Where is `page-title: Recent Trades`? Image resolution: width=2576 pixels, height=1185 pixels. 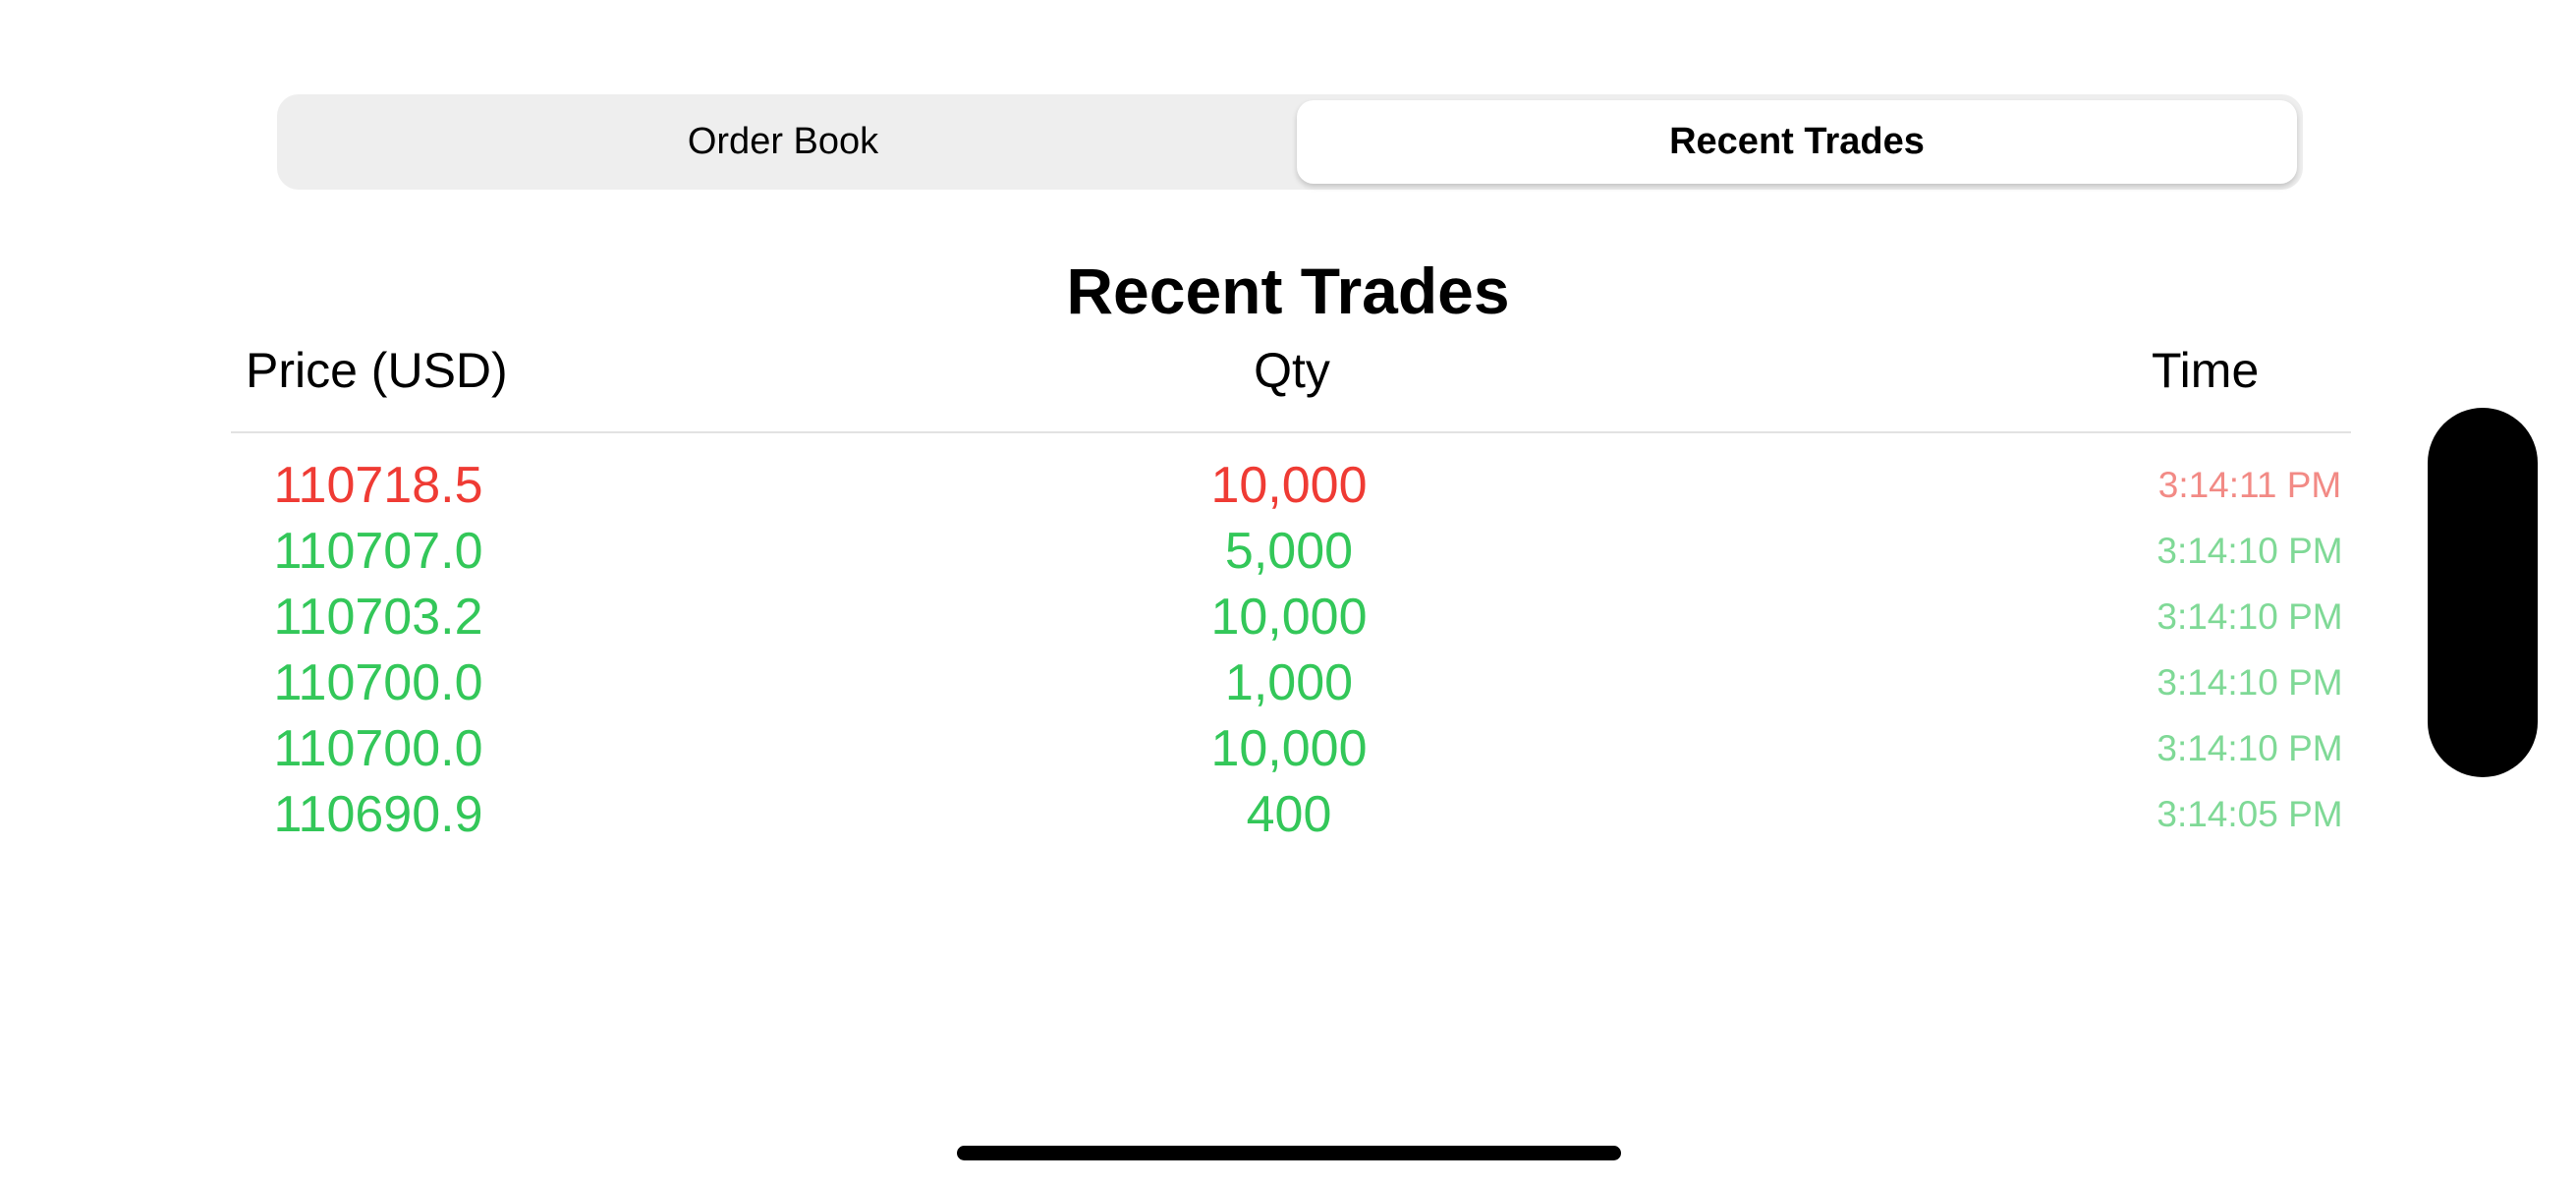 page-title: Recent Trades is located at coordinates (1288, 290).